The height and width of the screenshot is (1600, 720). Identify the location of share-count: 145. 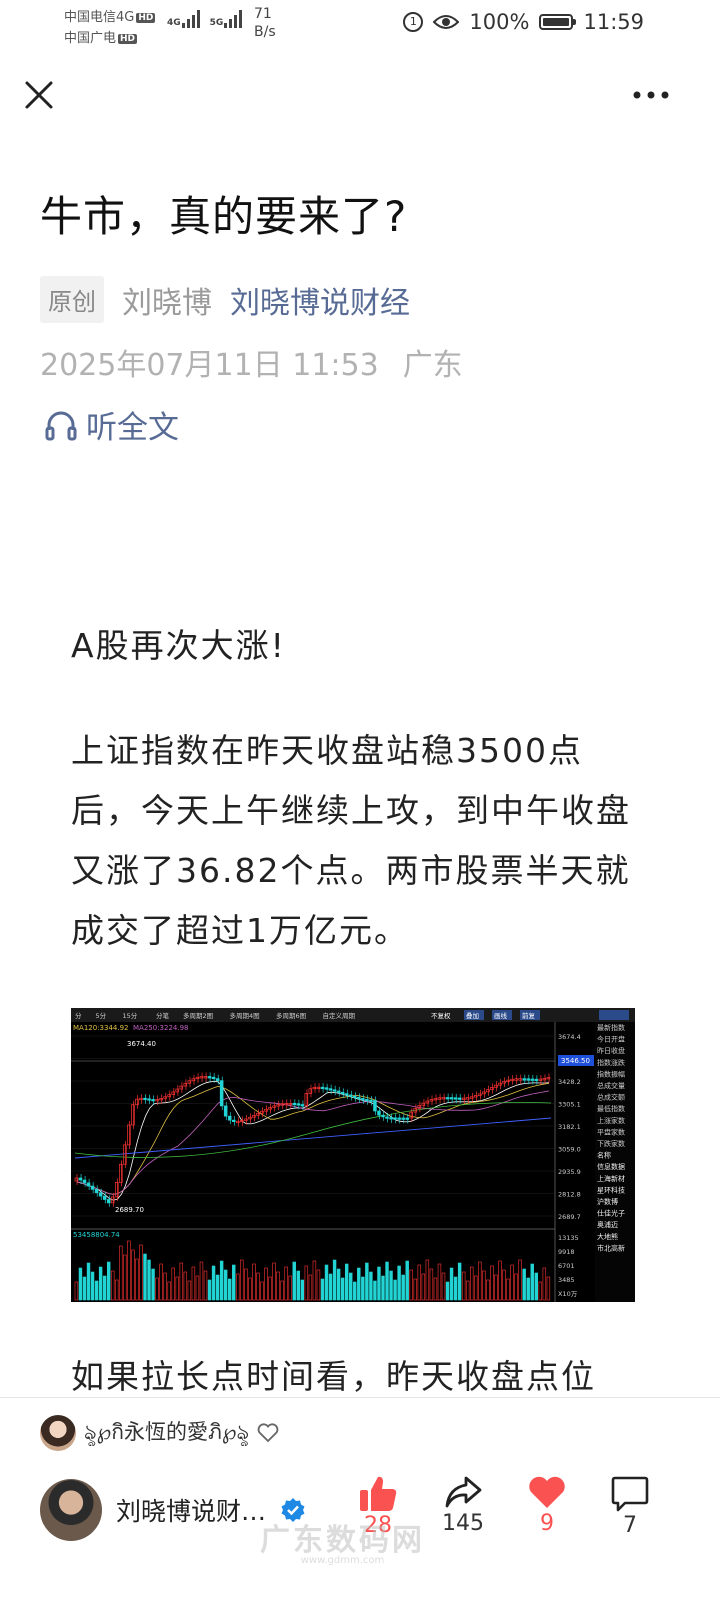
(463, 1523).